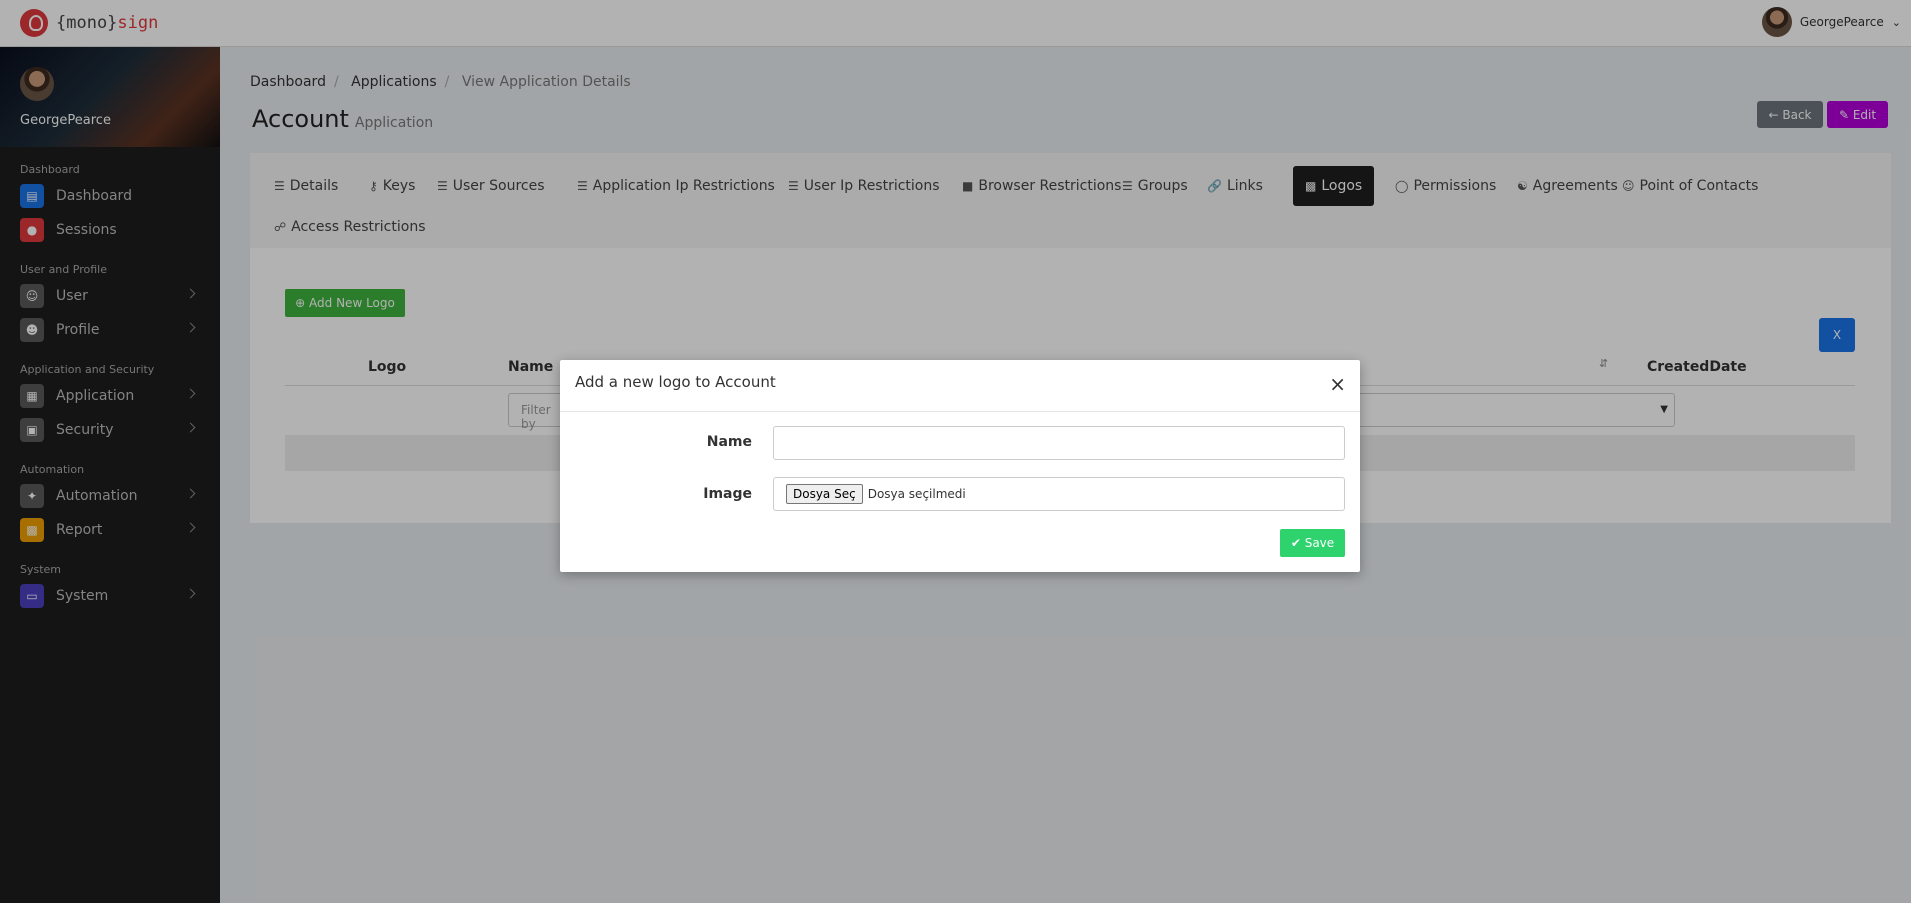 This screenshot has height=903, width=1911. What do you see at coordinates (1059, 494) in the screenshot?
I see `image-file-input: Dosya Seç Dosya seçilmedi` at bounding box center [1059, 494].